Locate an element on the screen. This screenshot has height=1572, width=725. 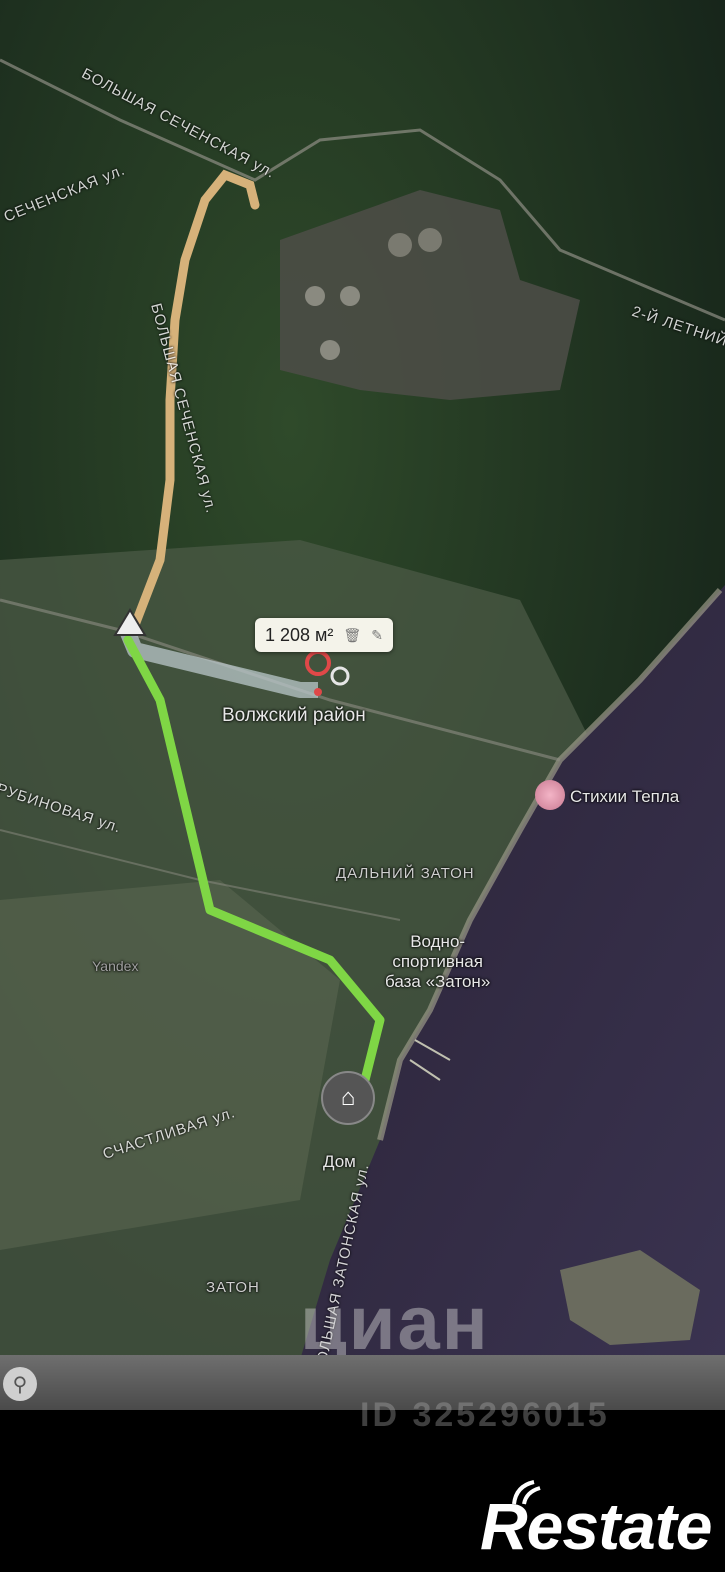
water-base-line3: база «Затон» is located at coordinates (438, 981).